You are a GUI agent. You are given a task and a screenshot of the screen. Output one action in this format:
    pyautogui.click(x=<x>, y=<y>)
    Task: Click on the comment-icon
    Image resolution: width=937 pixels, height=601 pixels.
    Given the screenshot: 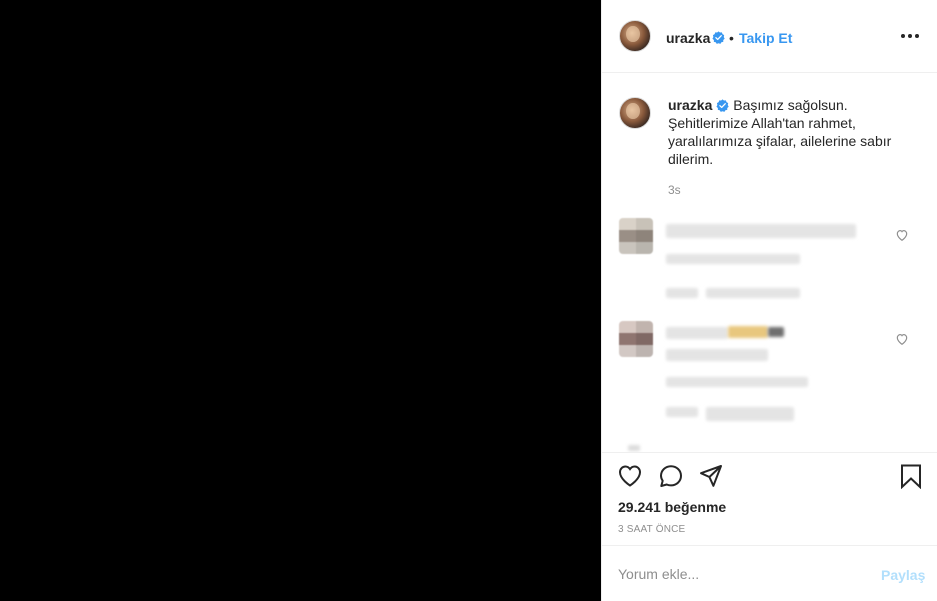 What is the action you would take?
    pyautogui.click(x=671, y=476)
    